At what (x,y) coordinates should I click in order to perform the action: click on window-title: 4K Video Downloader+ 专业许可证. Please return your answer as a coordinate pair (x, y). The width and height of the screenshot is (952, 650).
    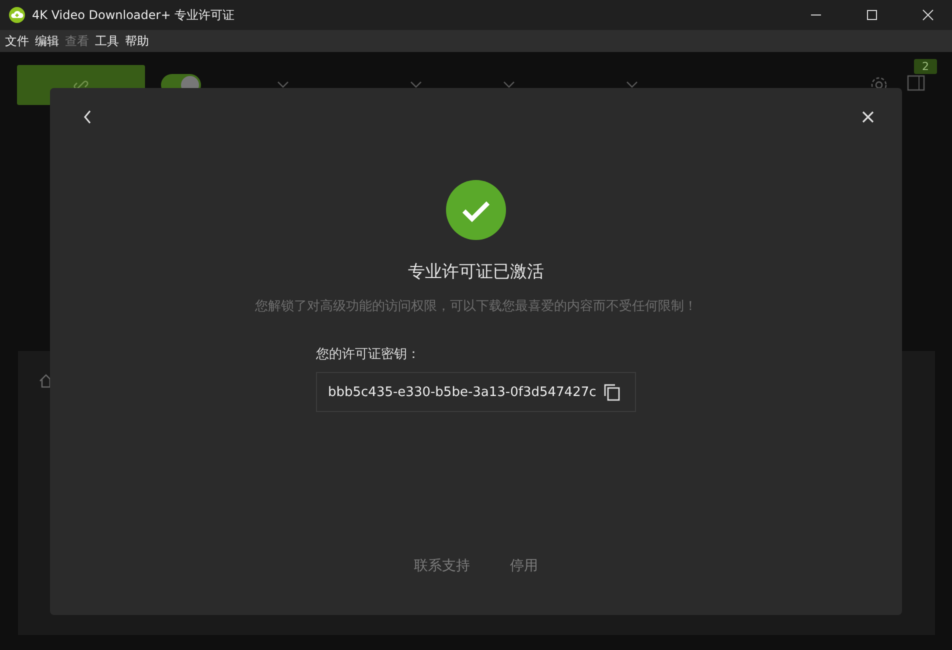
    Looking at the image, I should click on (133, 15).